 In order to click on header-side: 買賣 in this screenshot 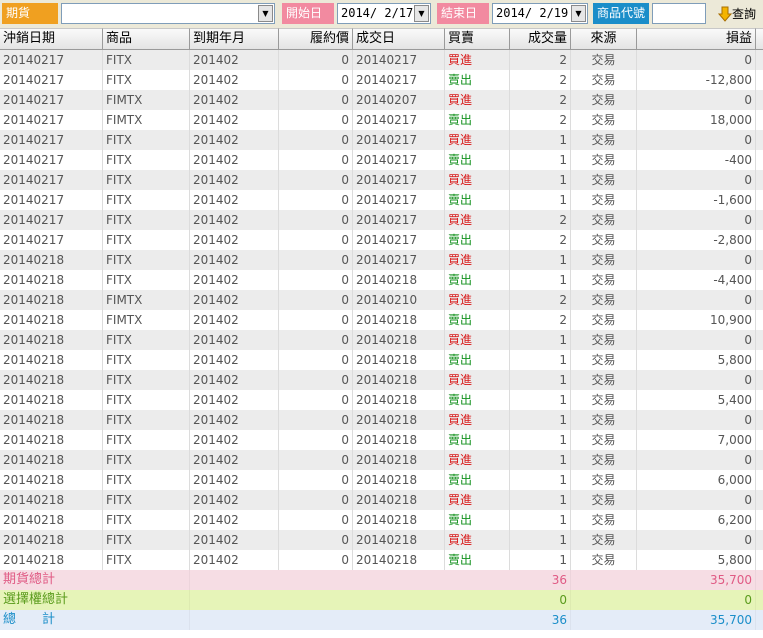, I will do `click(477, 39)`.